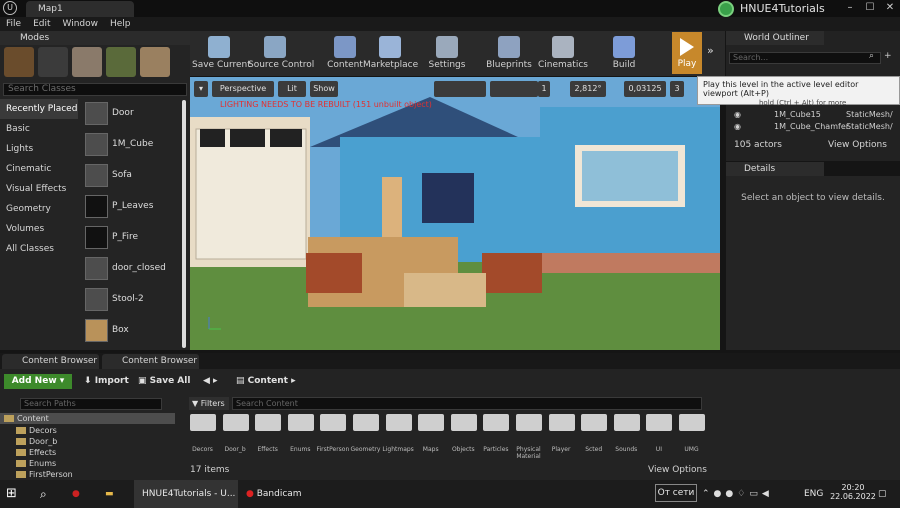  What do you see at coordinates (87, 430) in the screenshot?
I see `tree-item: Decors` at bounding box center [87, 430].